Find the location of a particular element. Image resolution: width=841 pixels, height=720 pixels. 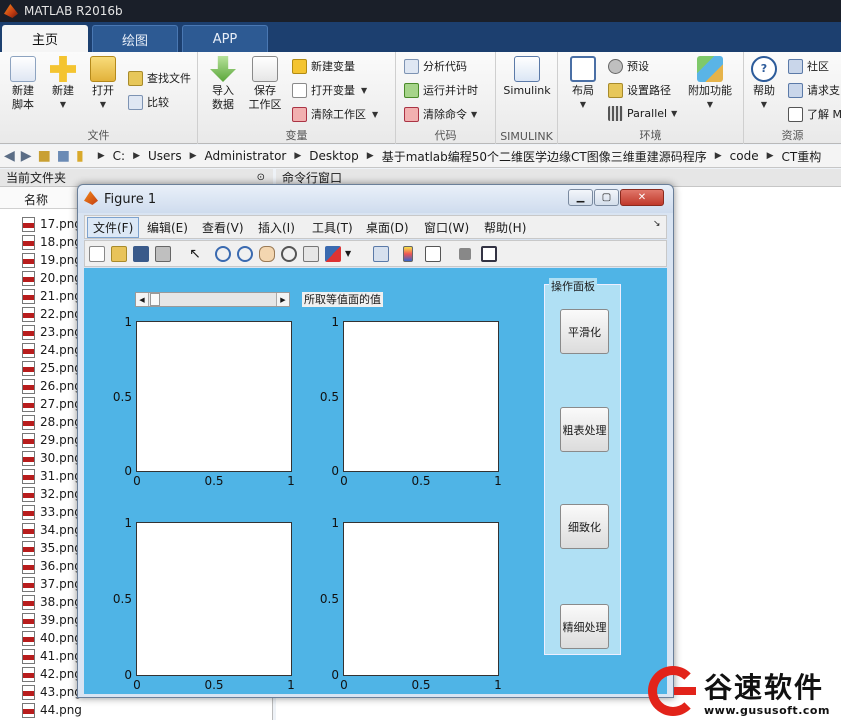

file-row: 40.png is located at coordinates (52, 638).